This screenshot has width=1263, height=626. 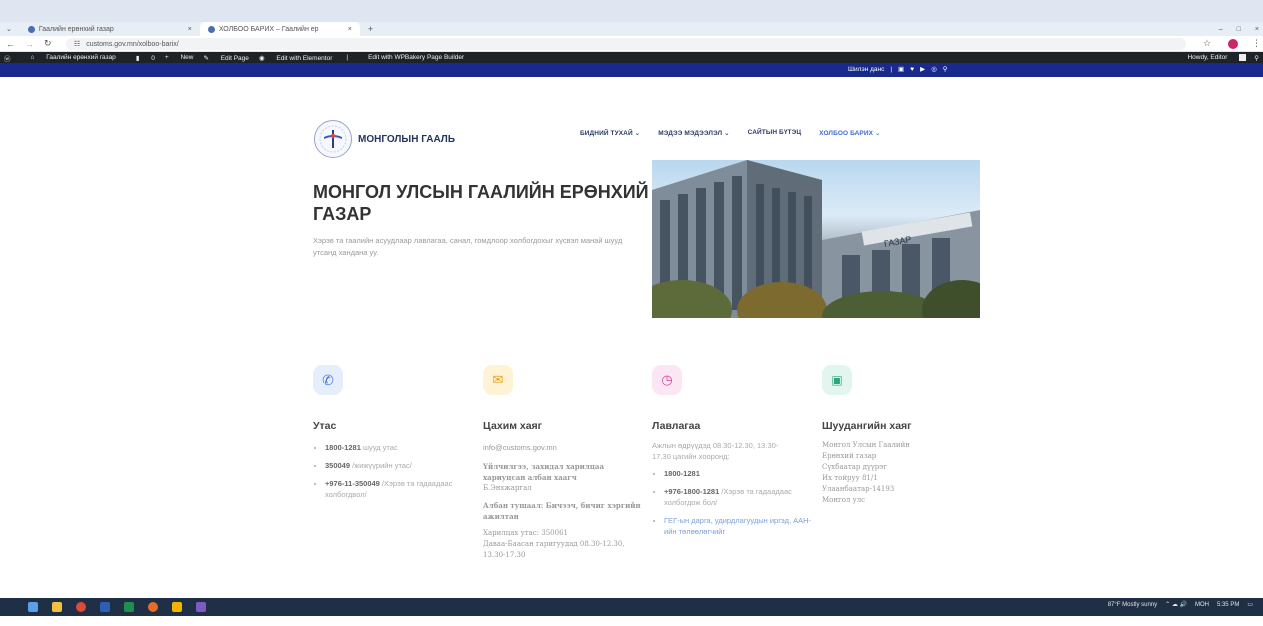 I want to click on site-logo: МОНГОЛЫН ГААЛЬ, so click(x=384, y=139).